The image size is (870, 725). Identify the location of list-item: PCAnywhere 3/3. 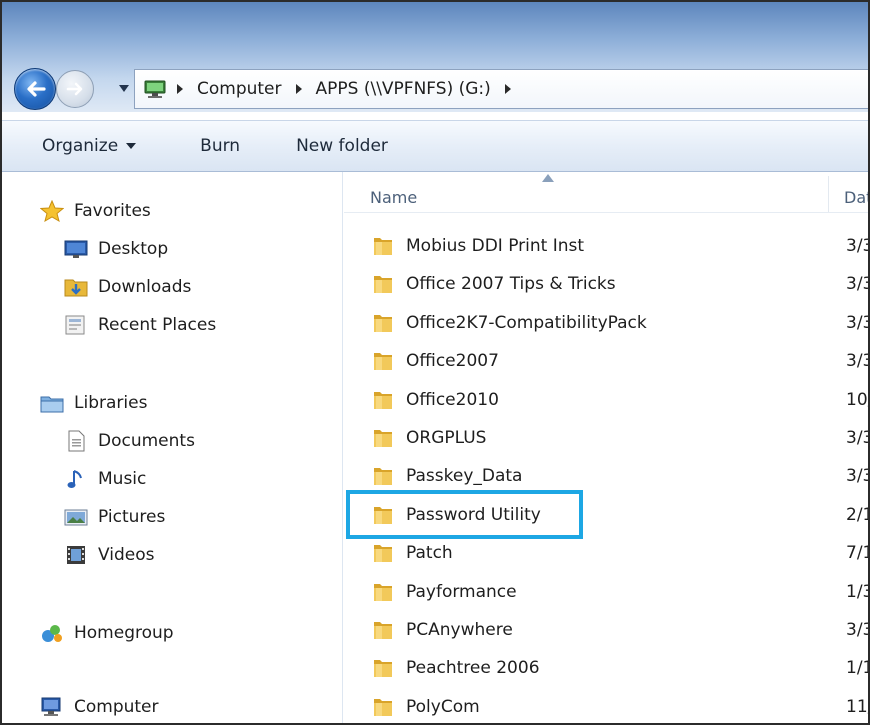
(606, 630).